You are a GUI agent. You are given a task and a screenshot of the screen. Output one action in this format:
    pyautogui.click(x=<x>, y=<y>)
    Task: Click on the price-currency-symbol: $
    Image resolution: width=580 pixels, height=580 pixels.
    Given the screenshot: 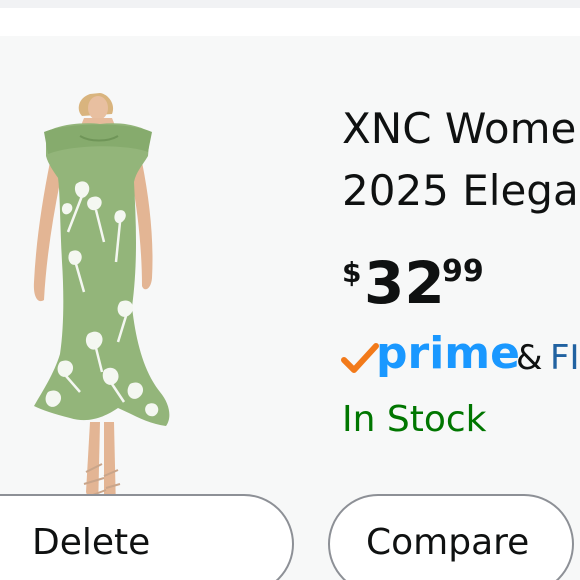 What is the action you would take?
    pyautogui.click(x=352, y=272)
    